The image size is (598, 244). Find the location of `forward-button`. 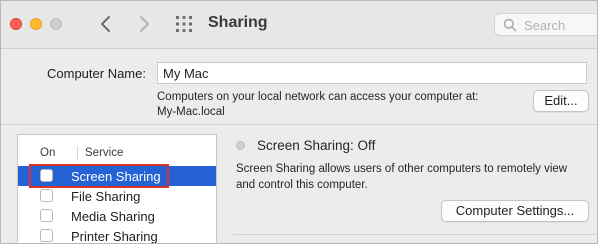

forward-button is located at coordinates (144, 24).